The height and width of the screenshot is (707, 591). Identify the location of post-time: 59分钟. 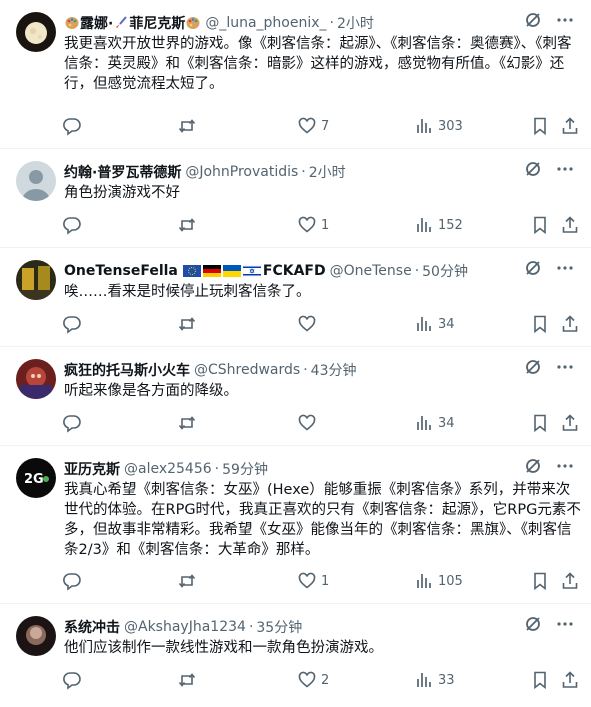
(245, 469).